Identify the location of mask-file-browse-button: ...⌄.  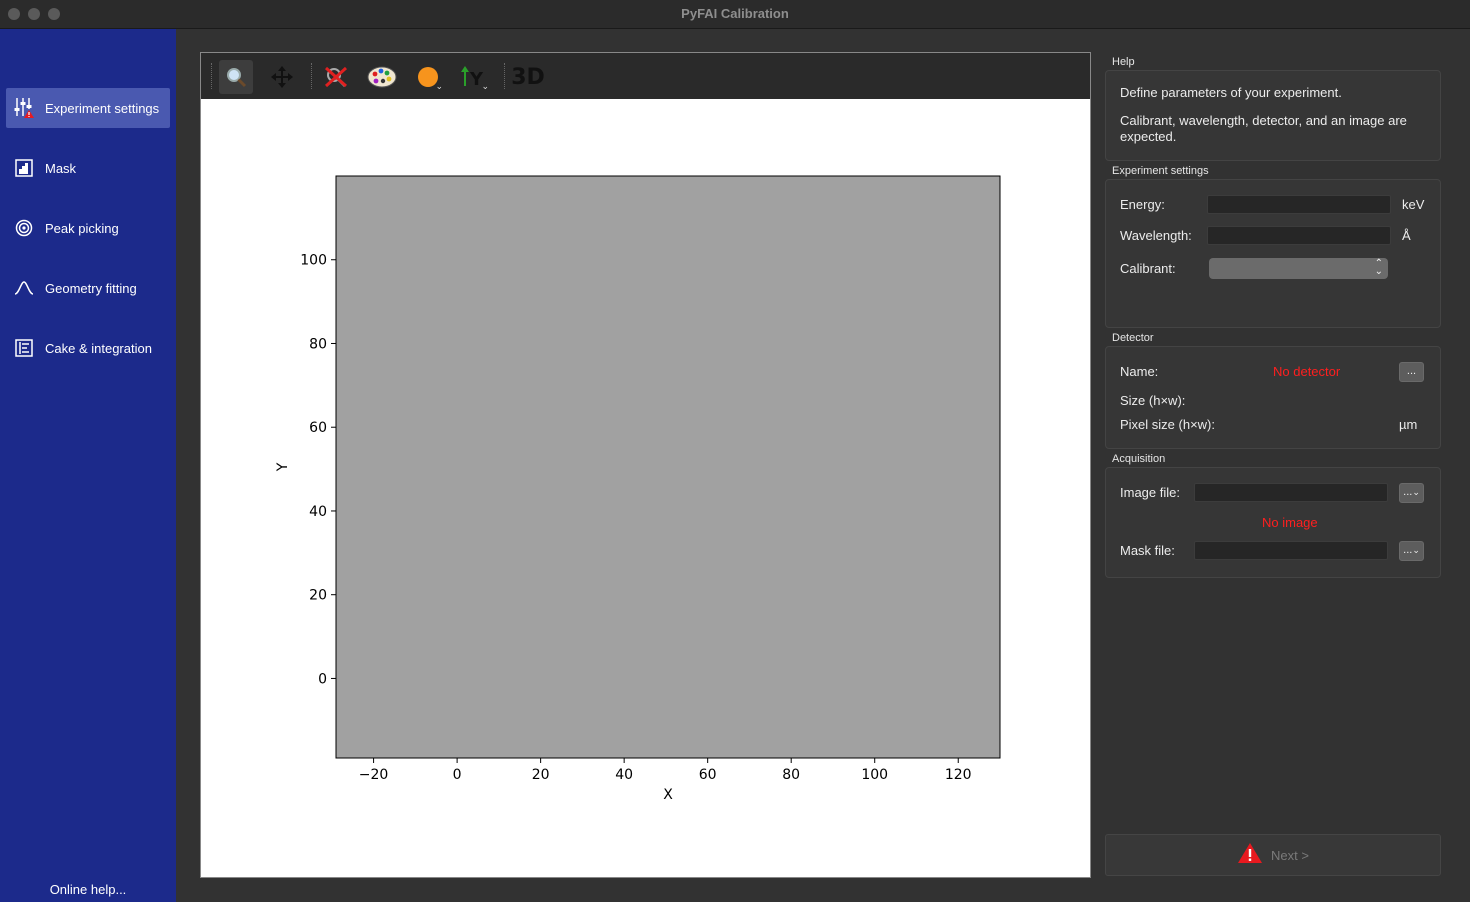
(1411, 551).